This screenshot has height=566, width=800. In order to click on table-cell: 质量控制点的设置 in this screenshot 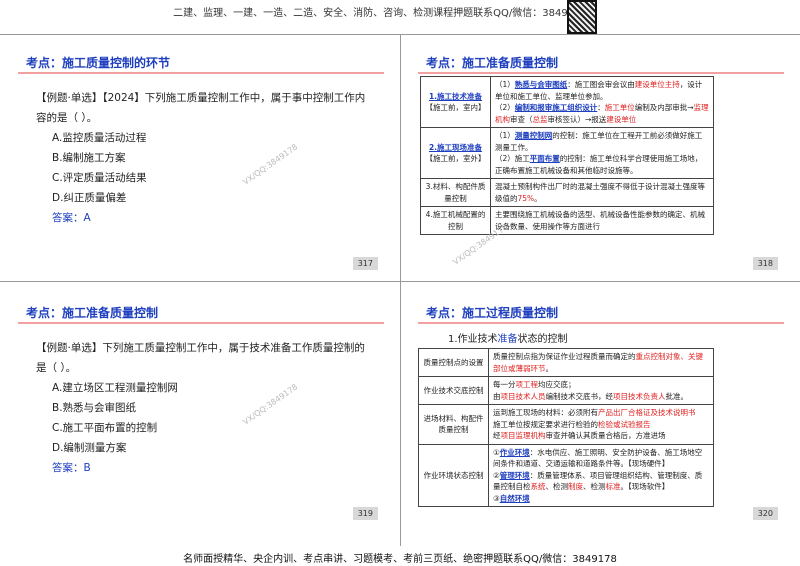, I will do `click(453, 362)`.